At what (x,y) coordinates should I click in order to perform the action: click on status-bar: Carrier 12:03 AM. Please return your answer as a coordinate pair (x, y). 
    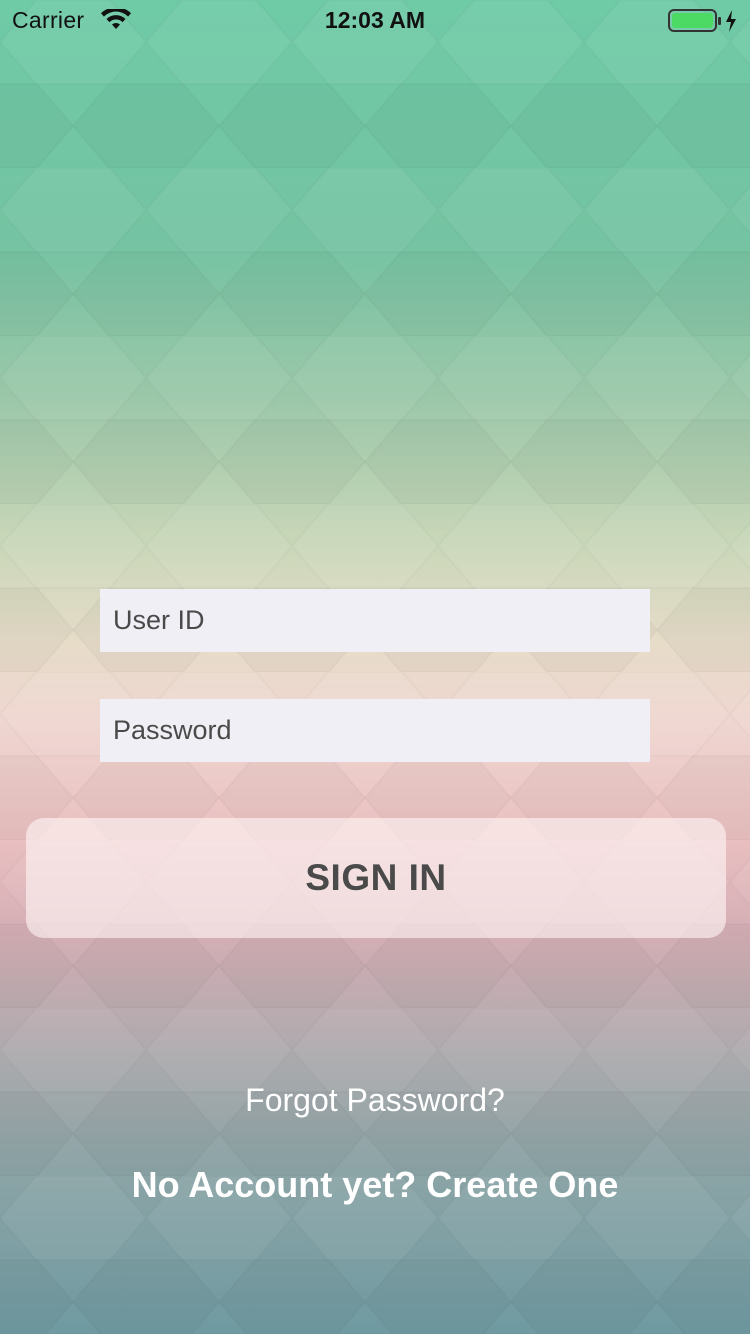
    Looking at the image, I should click on (375, 20).